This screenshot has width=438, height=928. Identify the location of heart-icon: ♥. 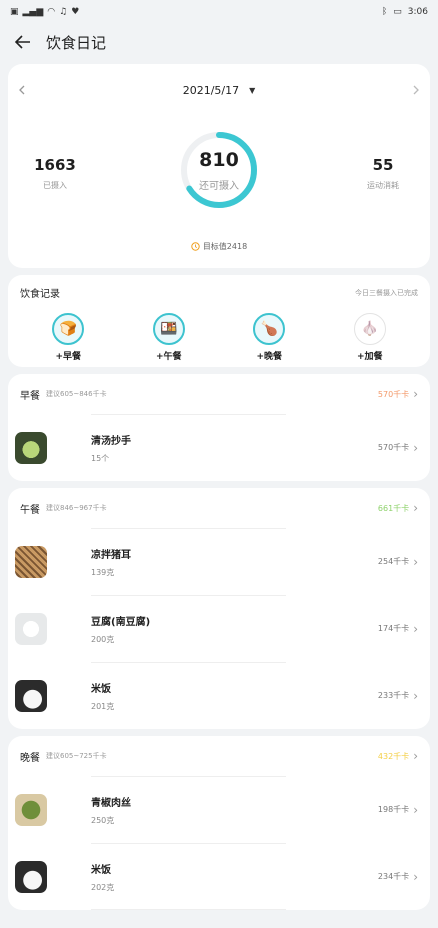
(75, 12).